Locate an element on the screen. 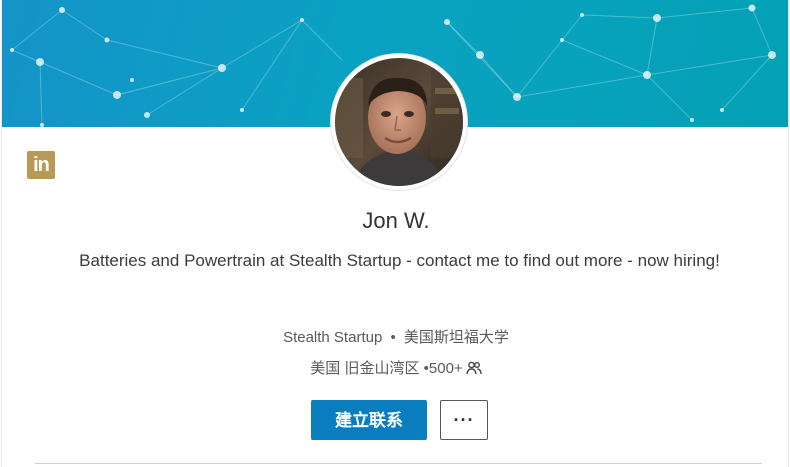 This screenshot has height=467, width=790. avatar is located at coordinates (399, 122).